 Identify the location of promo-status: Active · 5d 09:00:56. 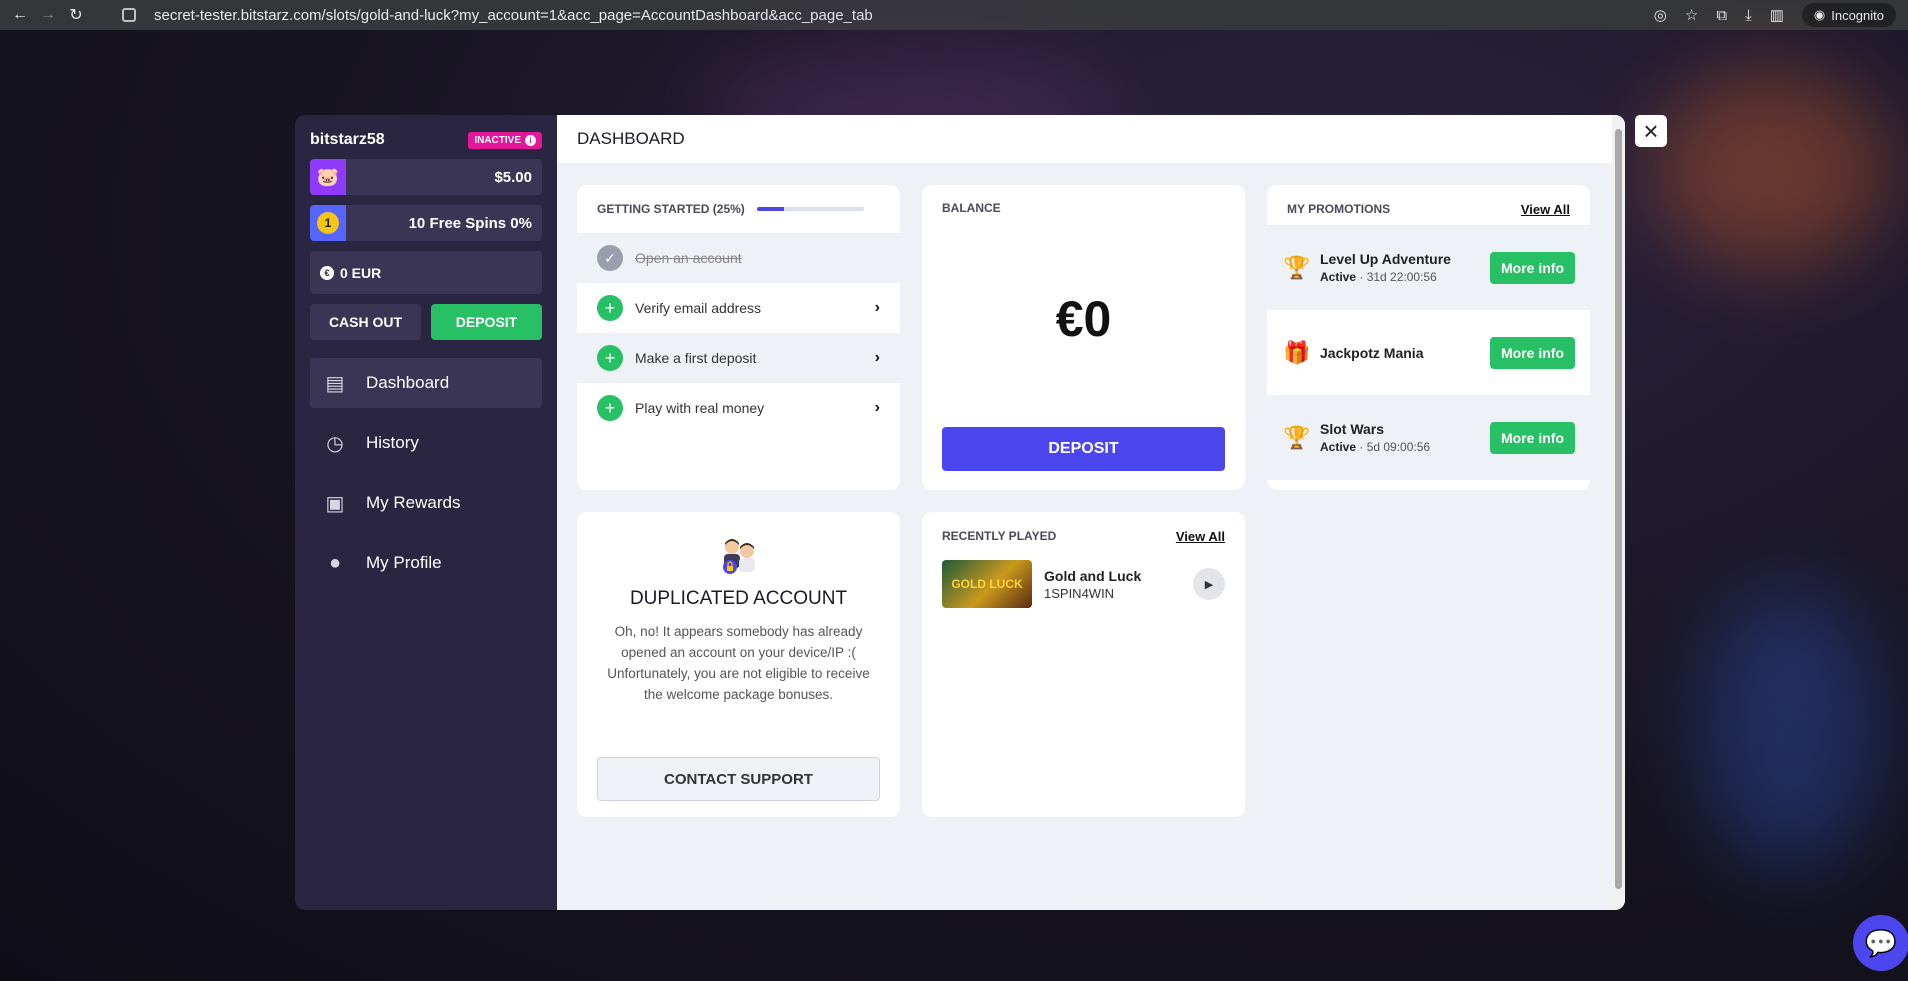
(1405, 447).